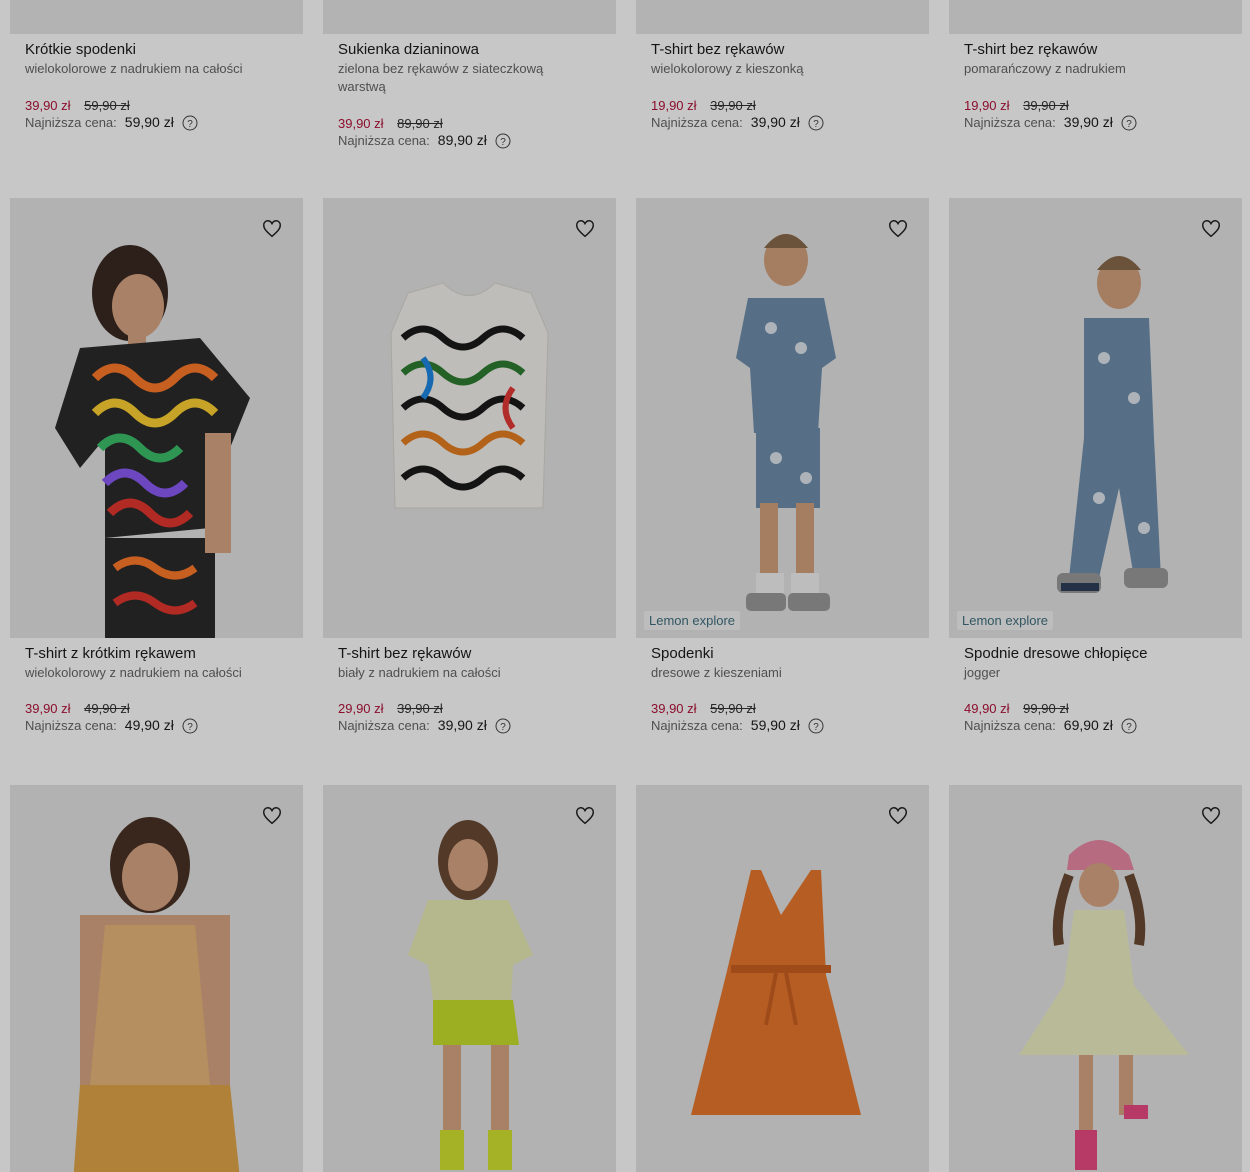 The image size is (1250, 1172). I want to click on product-description: biały z nadrukiem na całości, so click(419, 672).